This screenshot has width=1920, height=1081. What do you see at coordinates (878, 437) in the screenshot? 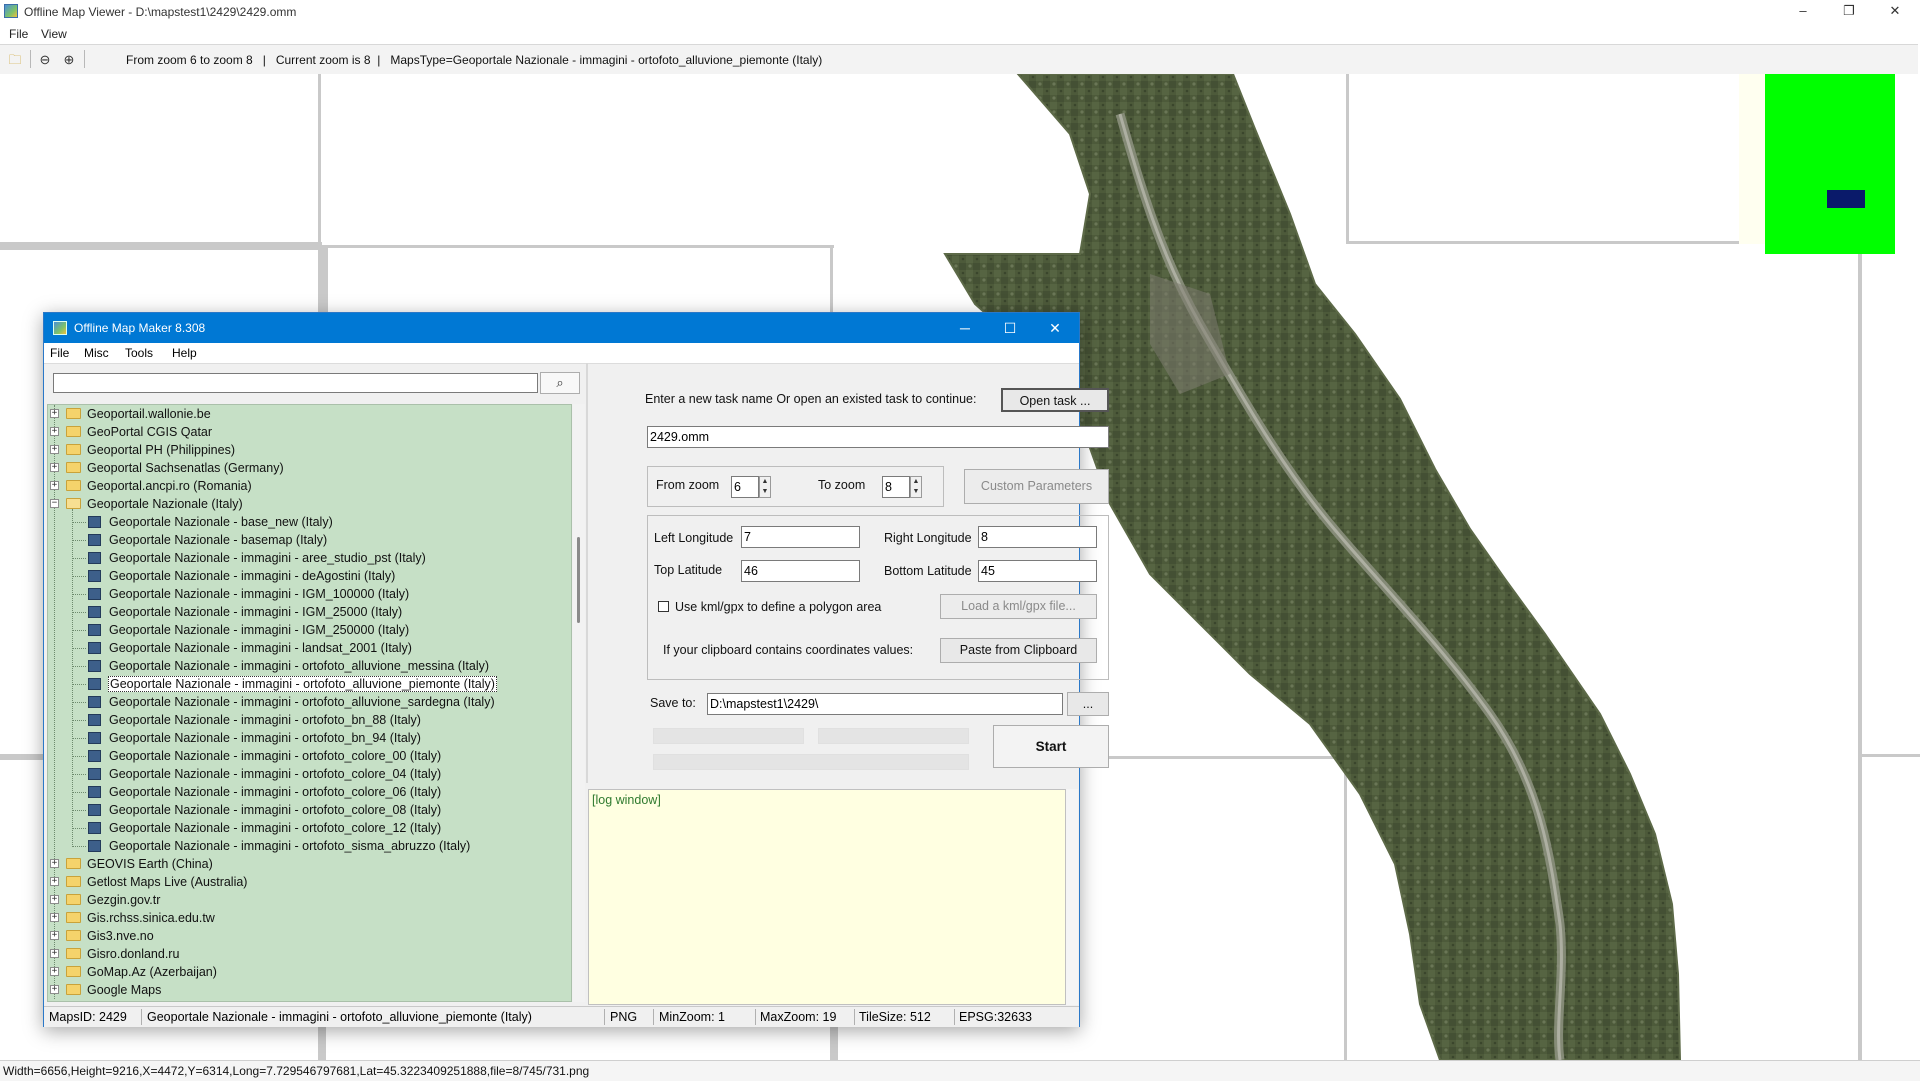
I see `task-name-input: 2429.omm` at bounding box center [878, 437].